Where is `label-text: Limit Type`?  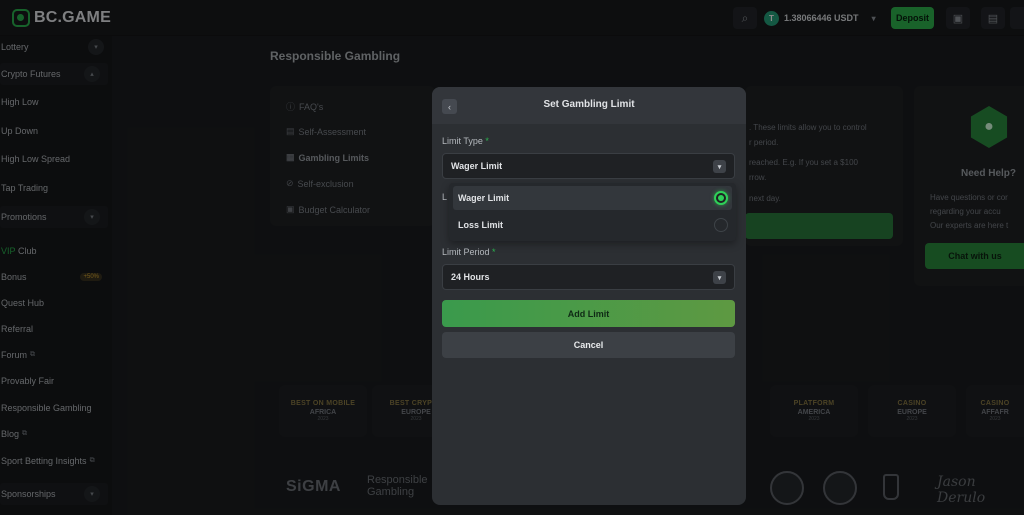 label-text: Limit Type is located at coordinates (462, 141).